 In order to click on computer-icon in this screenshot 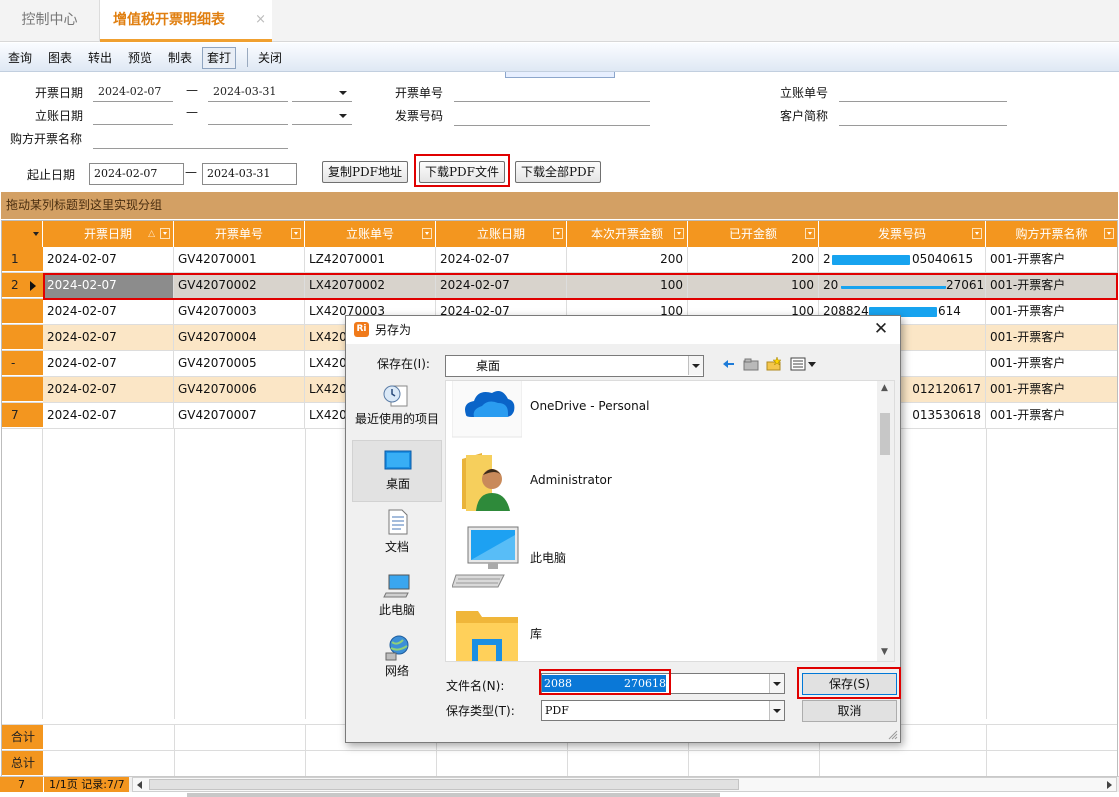, I will do `click(485, 557)`.